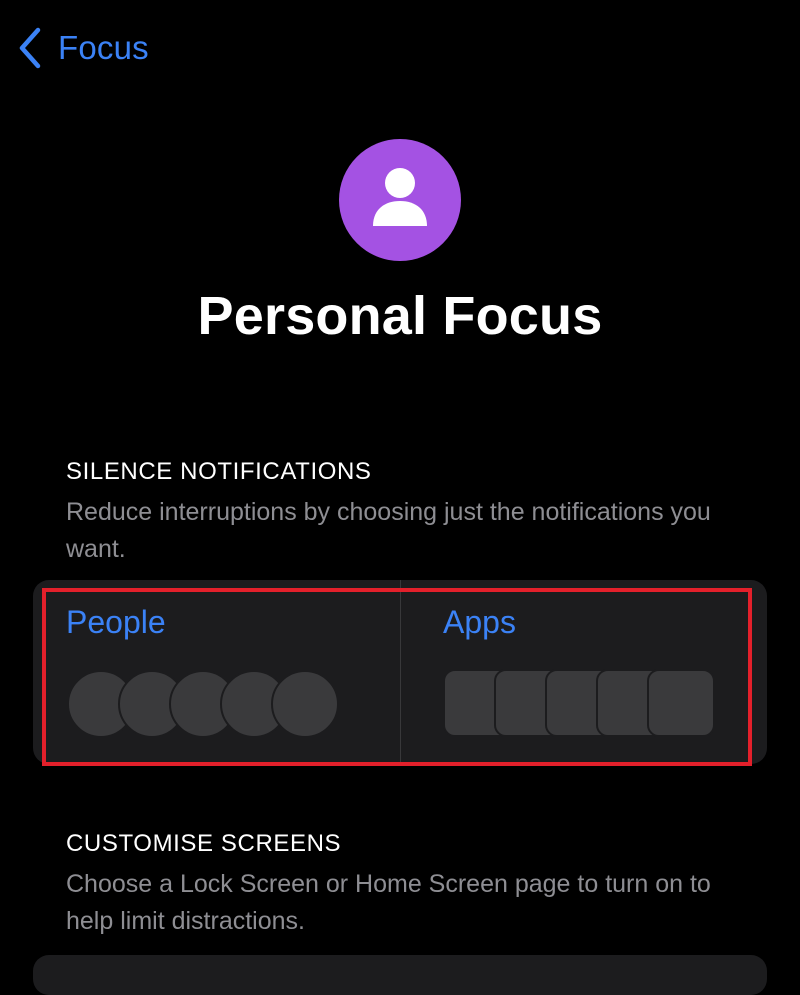  I want to click on app-icon, so click(681, 703).